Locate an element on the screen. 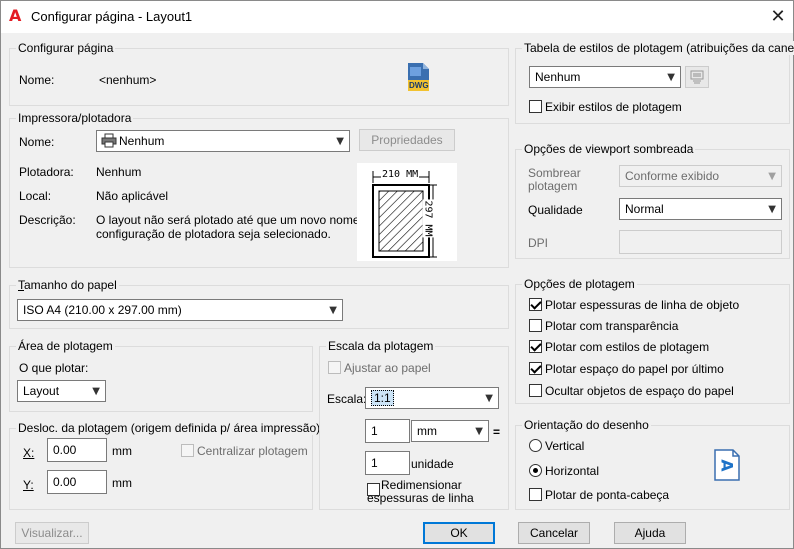  paper-size-select: ISO A4 (210.00 x 297.00 mm) ▼ is located at coordinates (180, 310).